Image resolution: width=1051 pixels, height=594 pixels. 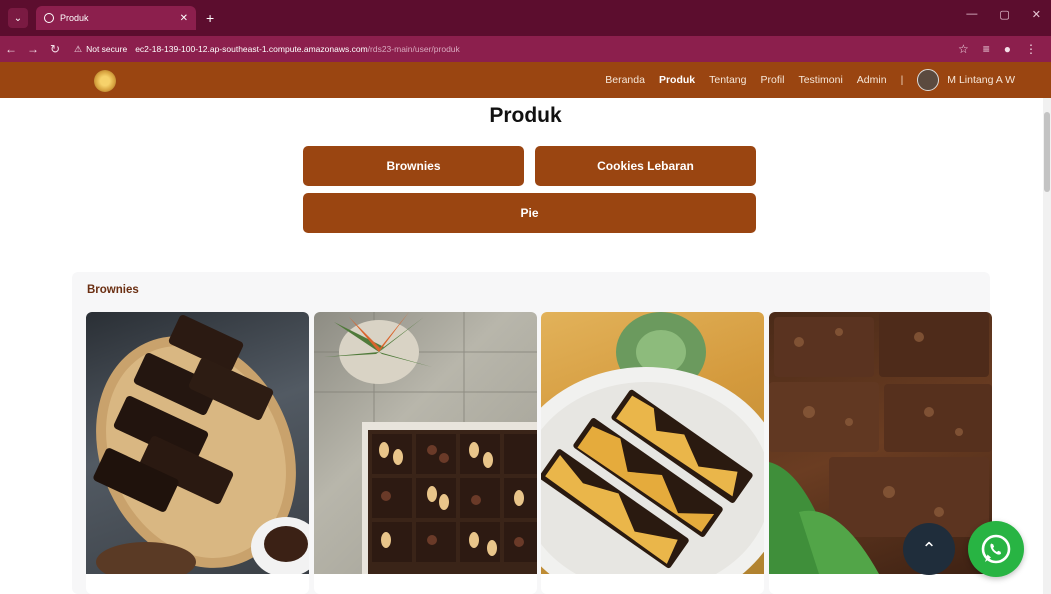 I want to click on profile-icon: ●, so click(x=1007, y=49).